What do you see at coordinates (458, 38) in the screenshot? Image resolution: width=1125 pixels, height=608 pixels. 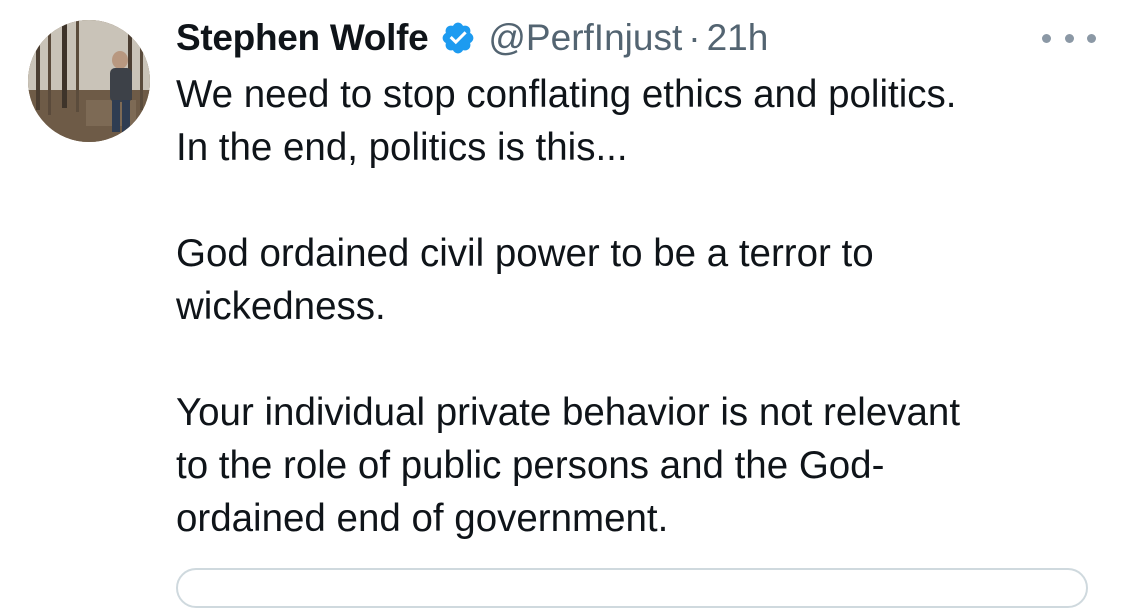 I see `verified-badge-icon` at bounding box center [458, 38].